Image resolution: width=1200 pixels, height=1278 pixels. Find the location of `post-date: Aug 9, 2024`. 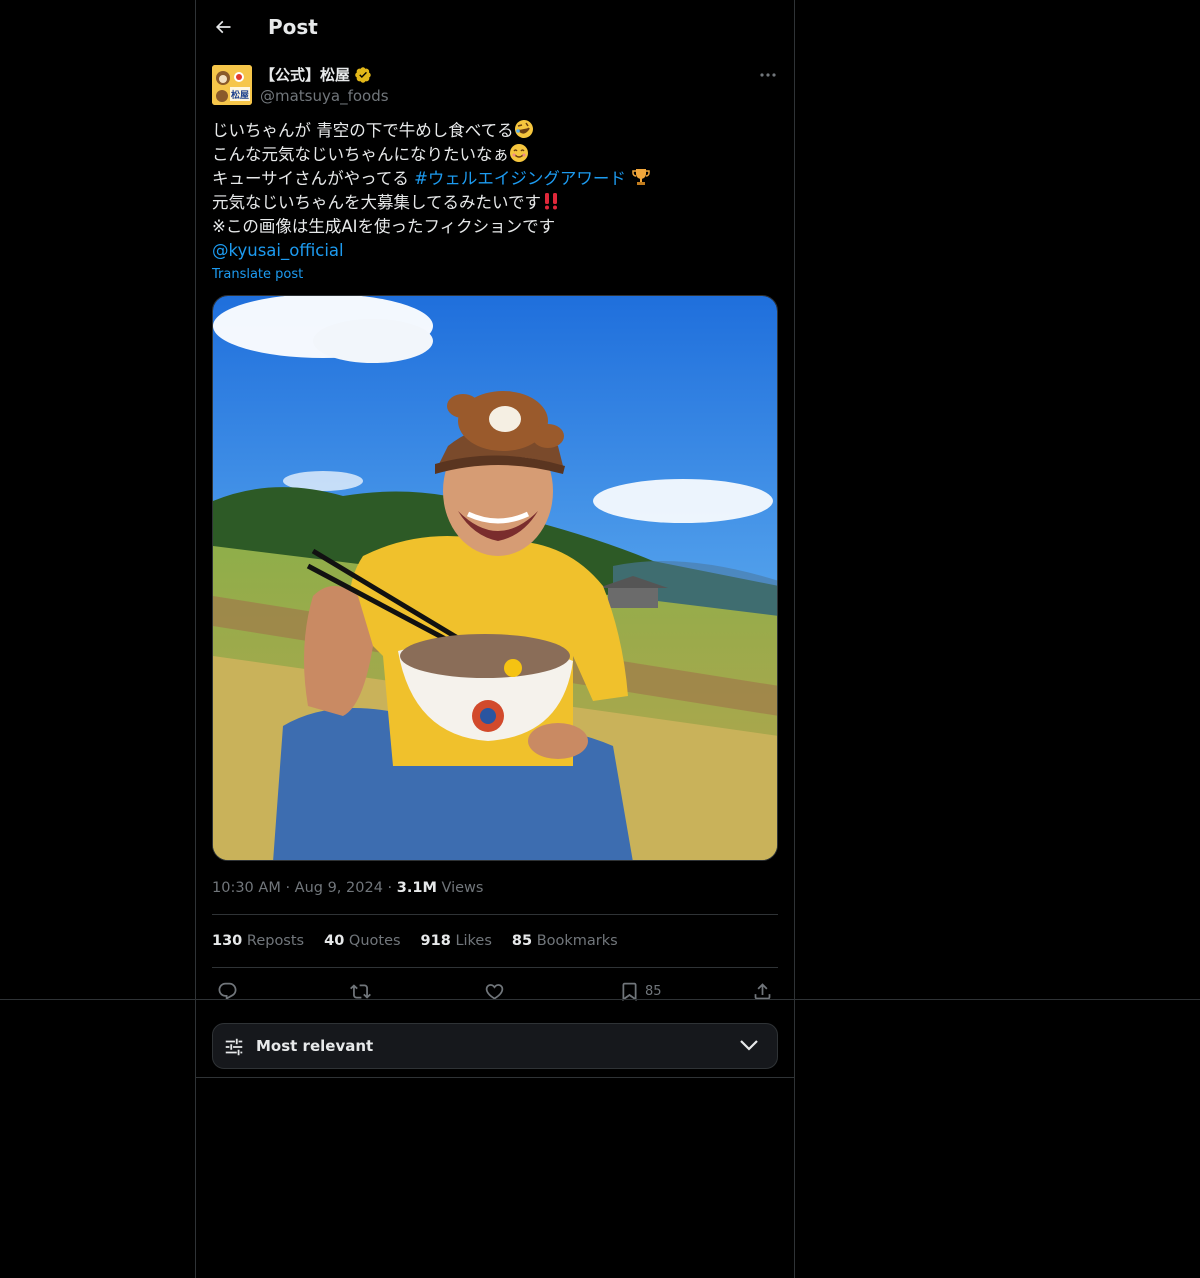

post-date: Aug 9, 2024 is located at coordinates (339, 888).